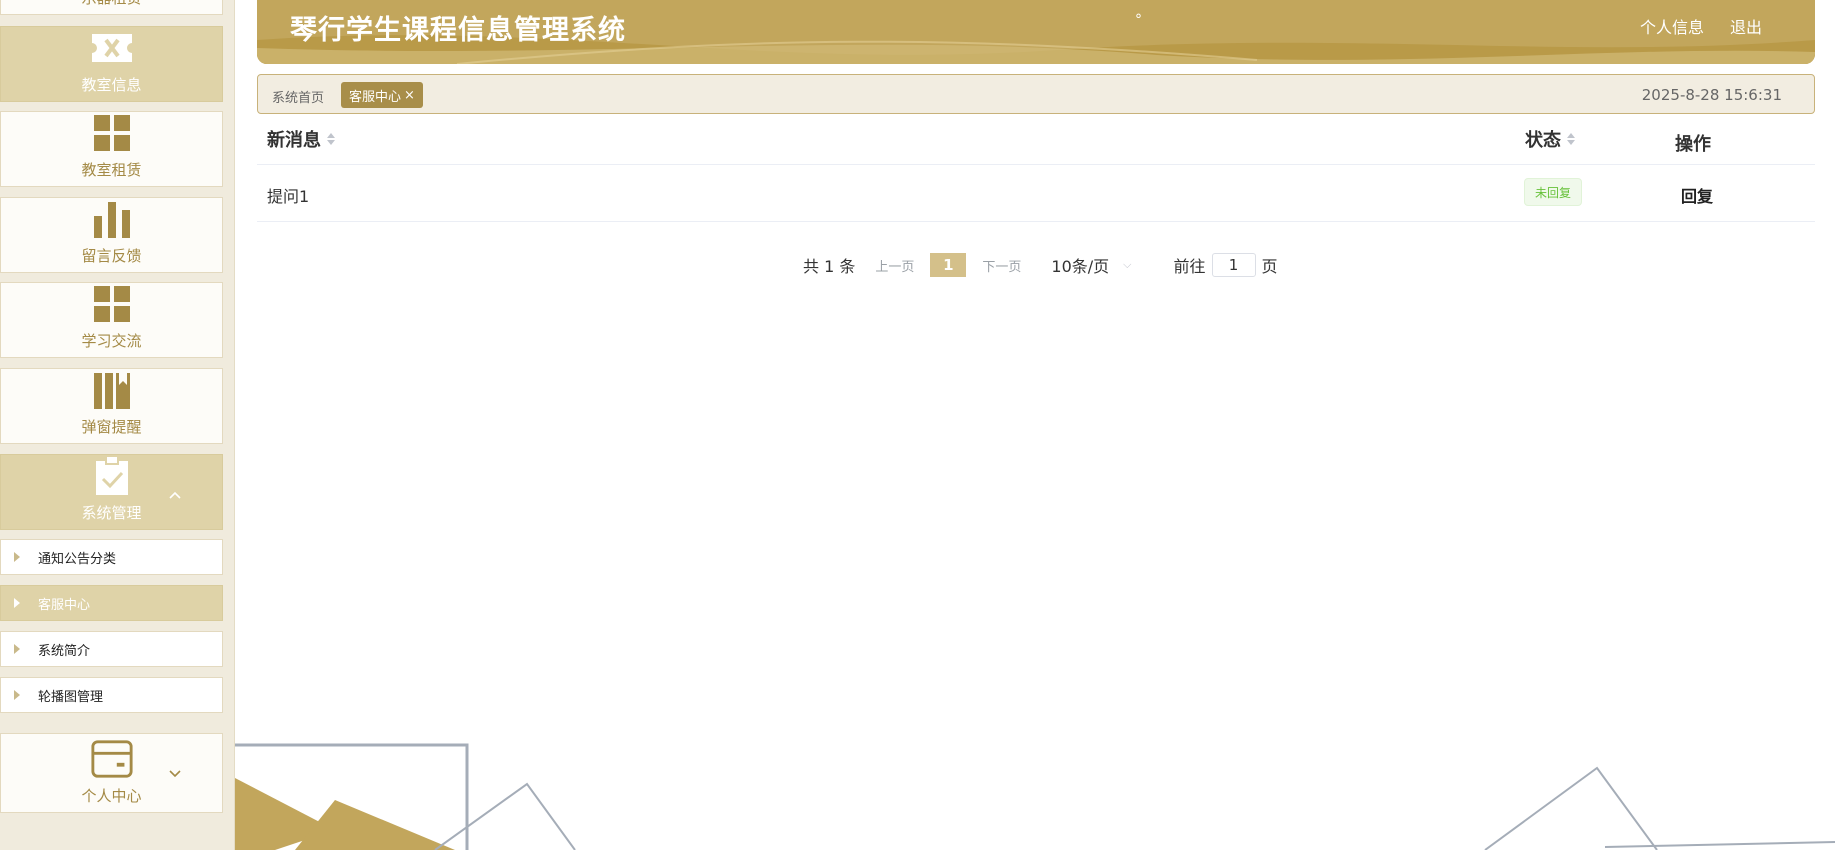 This screenshot has height=850, width=1835. What do you see at coordinates (1036, 94) in the screenshot?
I see `tab-bar: 系统首页 客服中心 × 2025-8-28 15:6:31` at bounding box center [1036, 94].